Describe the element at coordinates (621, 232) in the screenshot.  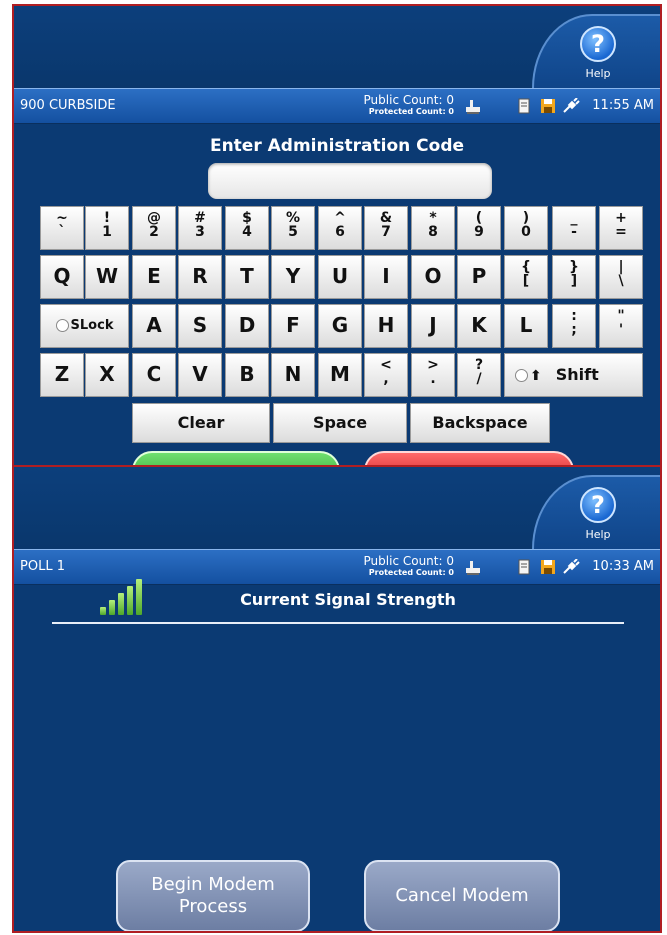
I see `key-bottom-char: =` at that location.